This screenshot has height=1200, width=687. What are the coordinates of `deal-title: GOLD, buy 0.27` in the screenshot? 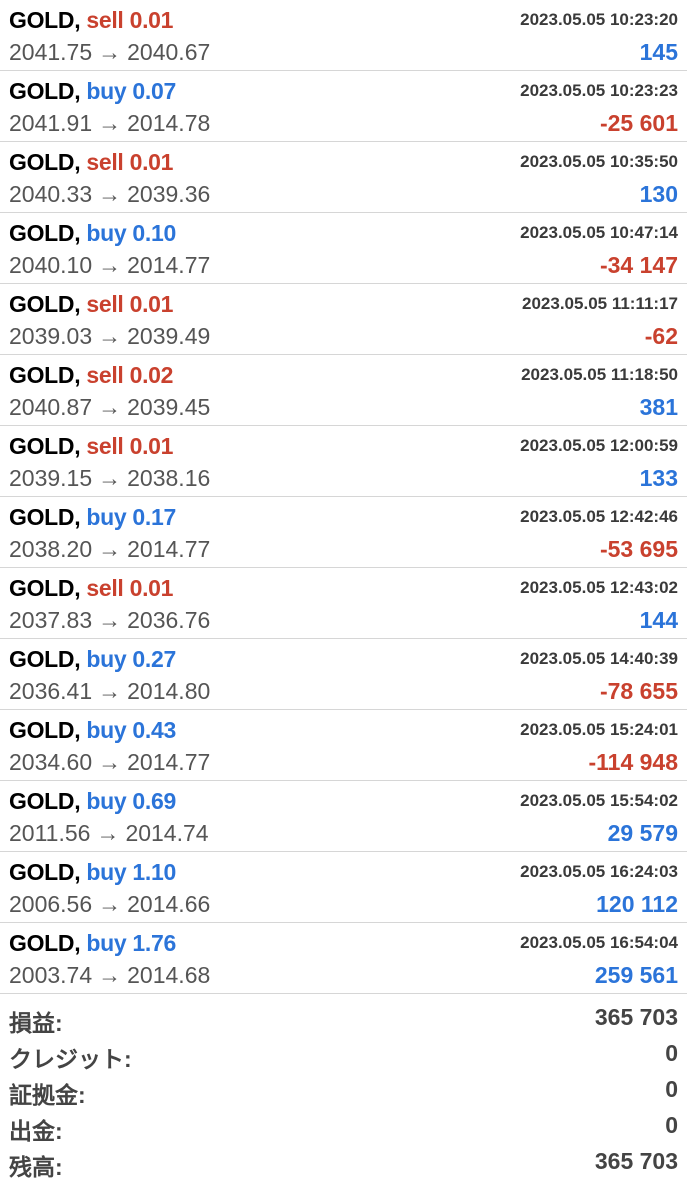 It's located at (92, 659).